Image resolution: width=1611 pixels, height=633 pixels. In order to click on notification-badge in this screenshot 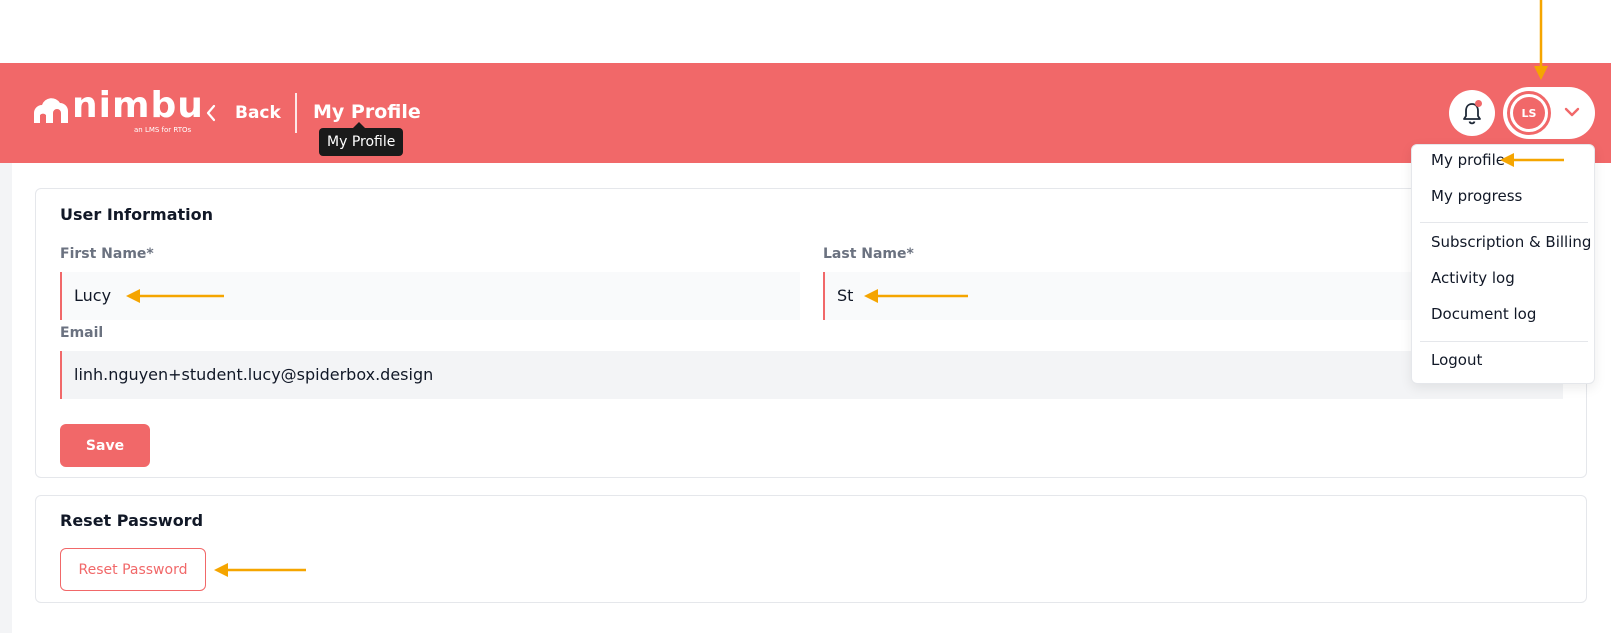, I will do `click(1478, 103)`.